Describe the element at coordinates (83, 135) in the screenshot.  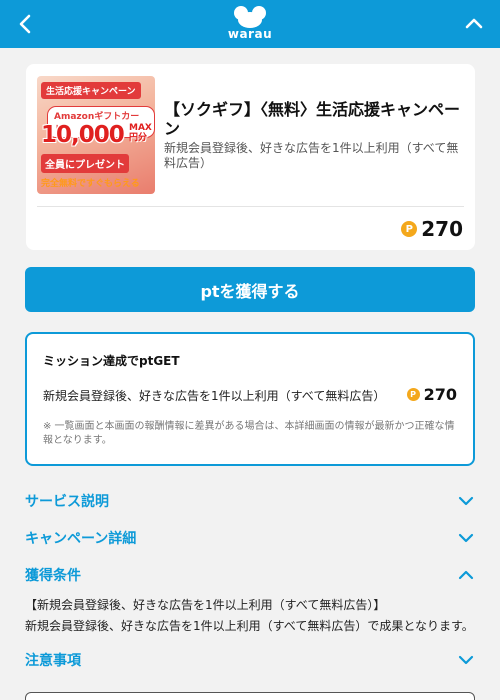
I see `thumbnail-amount: 10,000` at that location.